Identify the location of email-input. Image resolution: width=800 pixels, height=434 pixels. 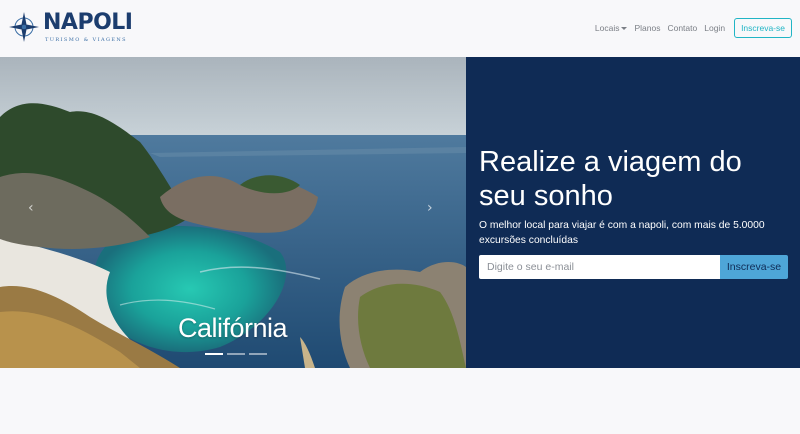
(599, 267).